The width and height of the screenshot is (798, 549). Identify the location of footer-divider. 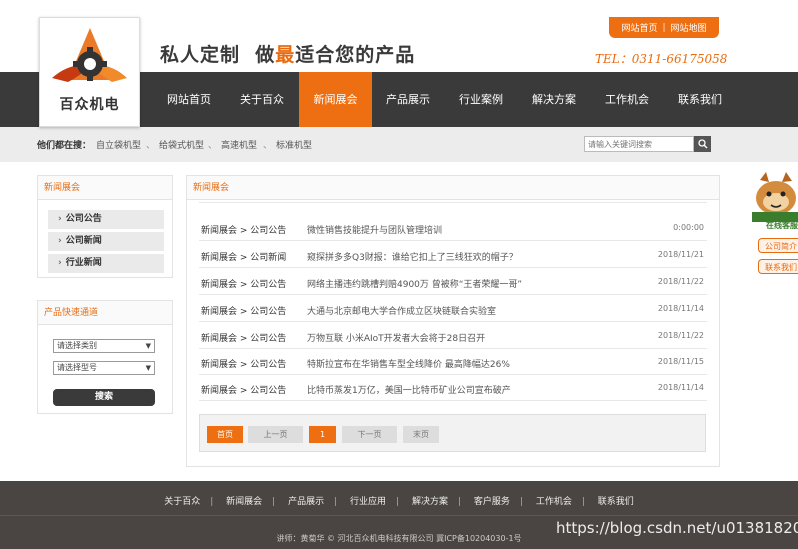
(399, 515).